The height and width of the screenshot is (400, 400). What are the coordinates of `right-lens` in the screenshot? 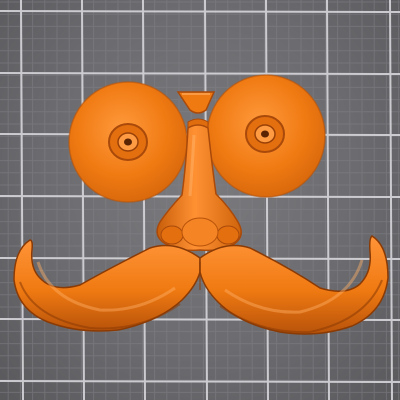 It's located at (266, 136).